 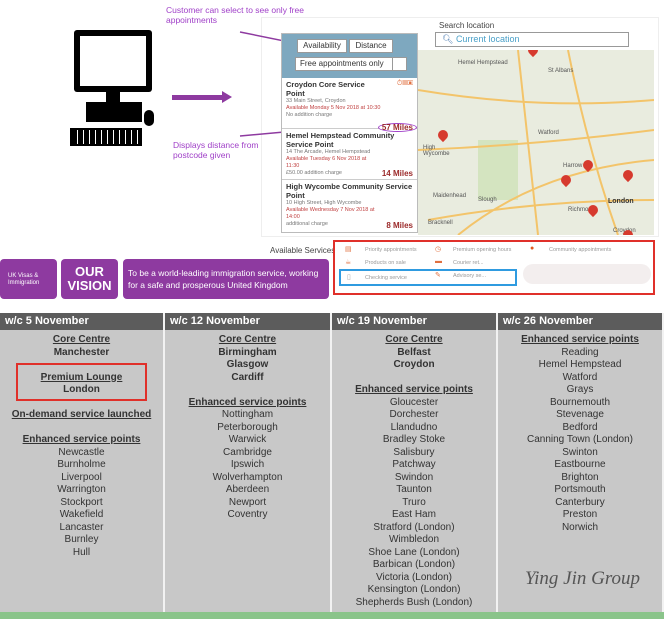 What do you see at coordinates (414, 489) in the screenshot?
I see `location-item: Taunton` at bounding box center [414, 489].